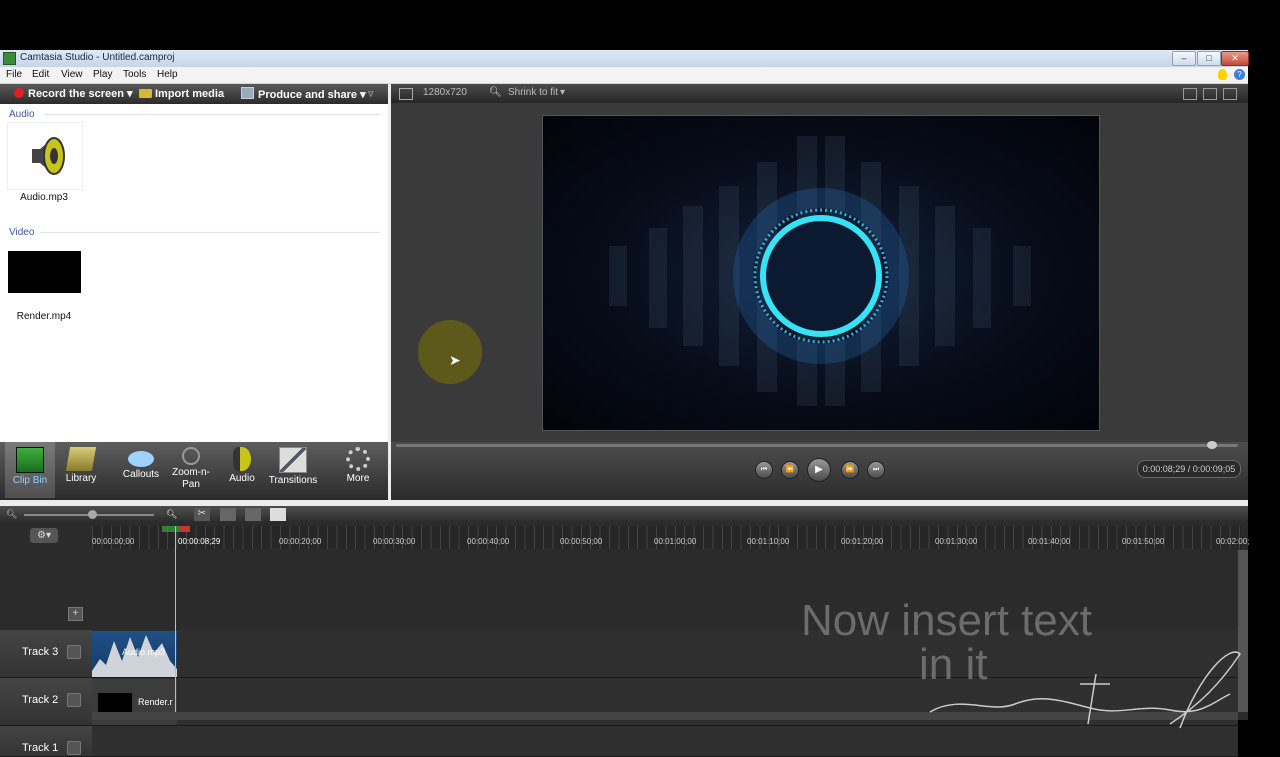 The image size is (1280, 757). I want to click on split-icon, so click(228, 514).